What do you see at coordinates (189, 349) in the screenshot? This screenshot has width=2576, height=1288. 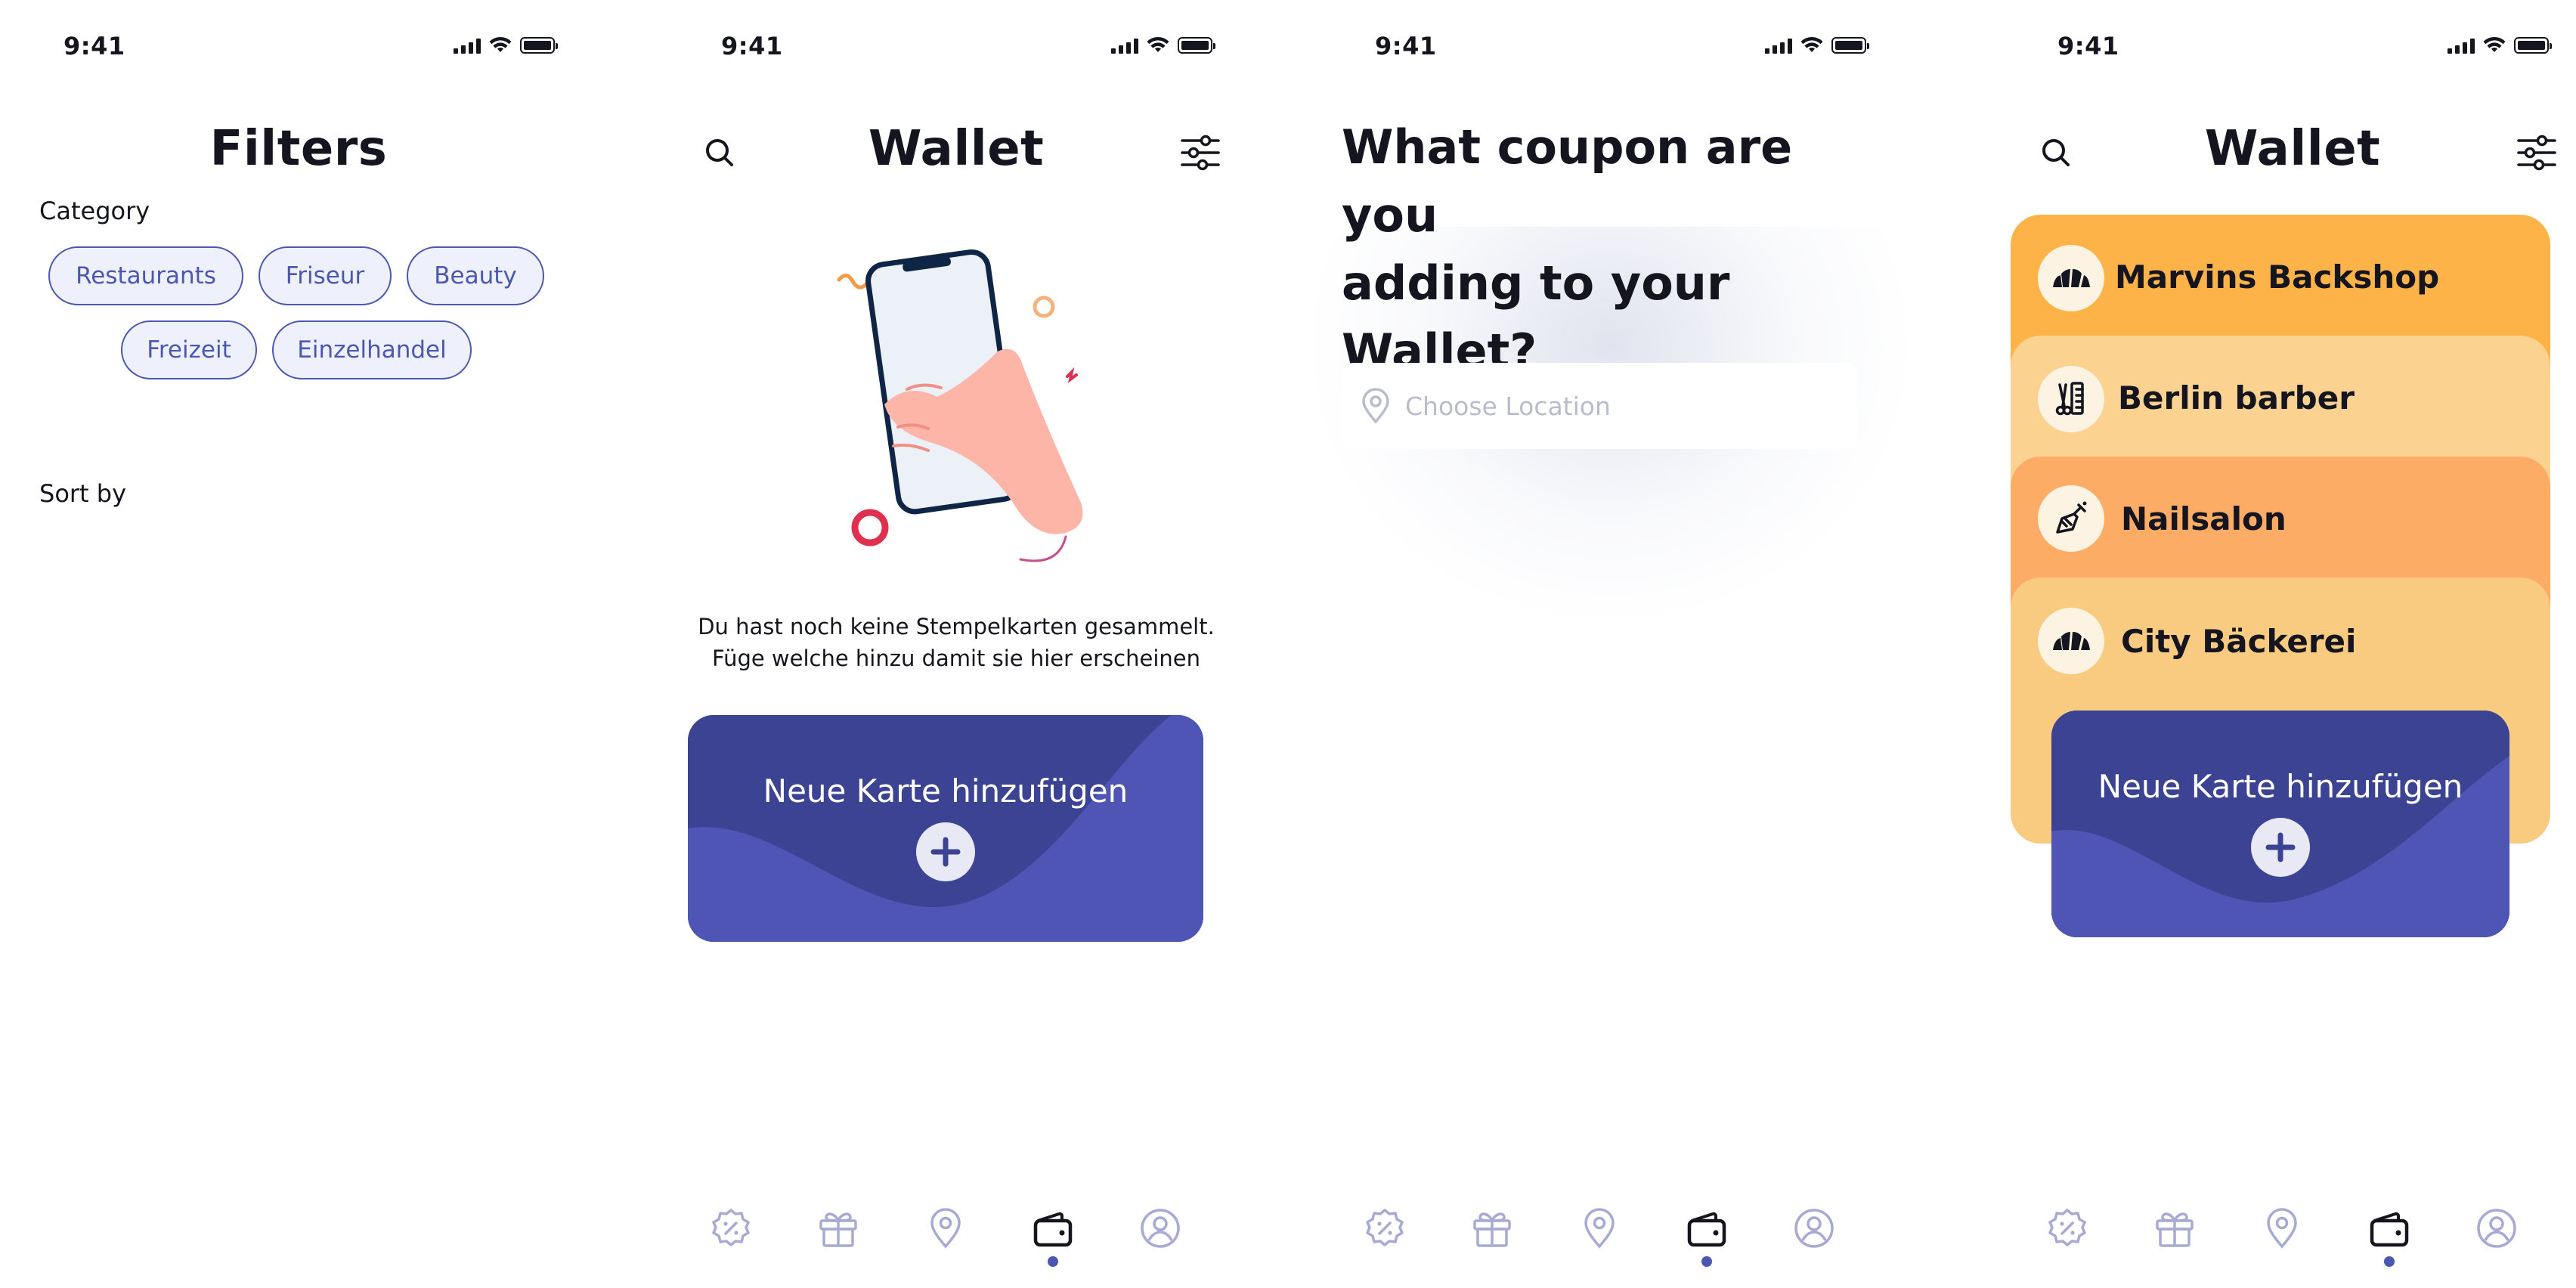 I see `chip-freizeit: Freizeit` at bounding box center [189, 349].